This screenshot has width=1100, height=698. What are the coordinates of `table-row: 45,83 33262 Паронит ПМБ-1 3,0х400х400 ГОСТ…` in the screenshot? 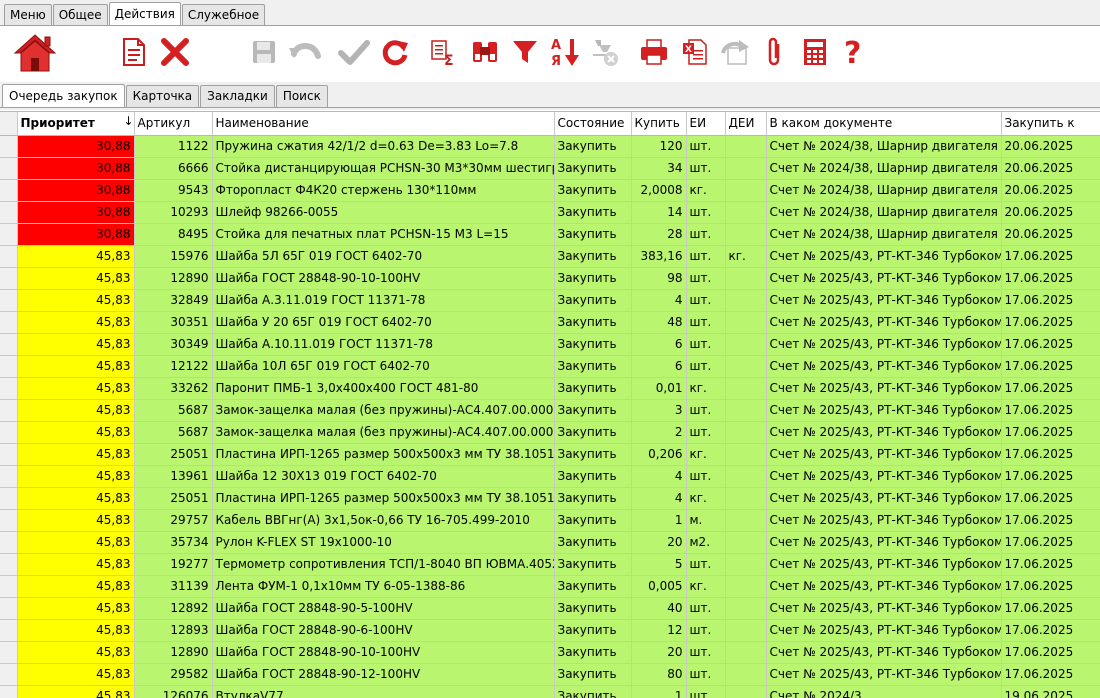 It's located at (550, 388).